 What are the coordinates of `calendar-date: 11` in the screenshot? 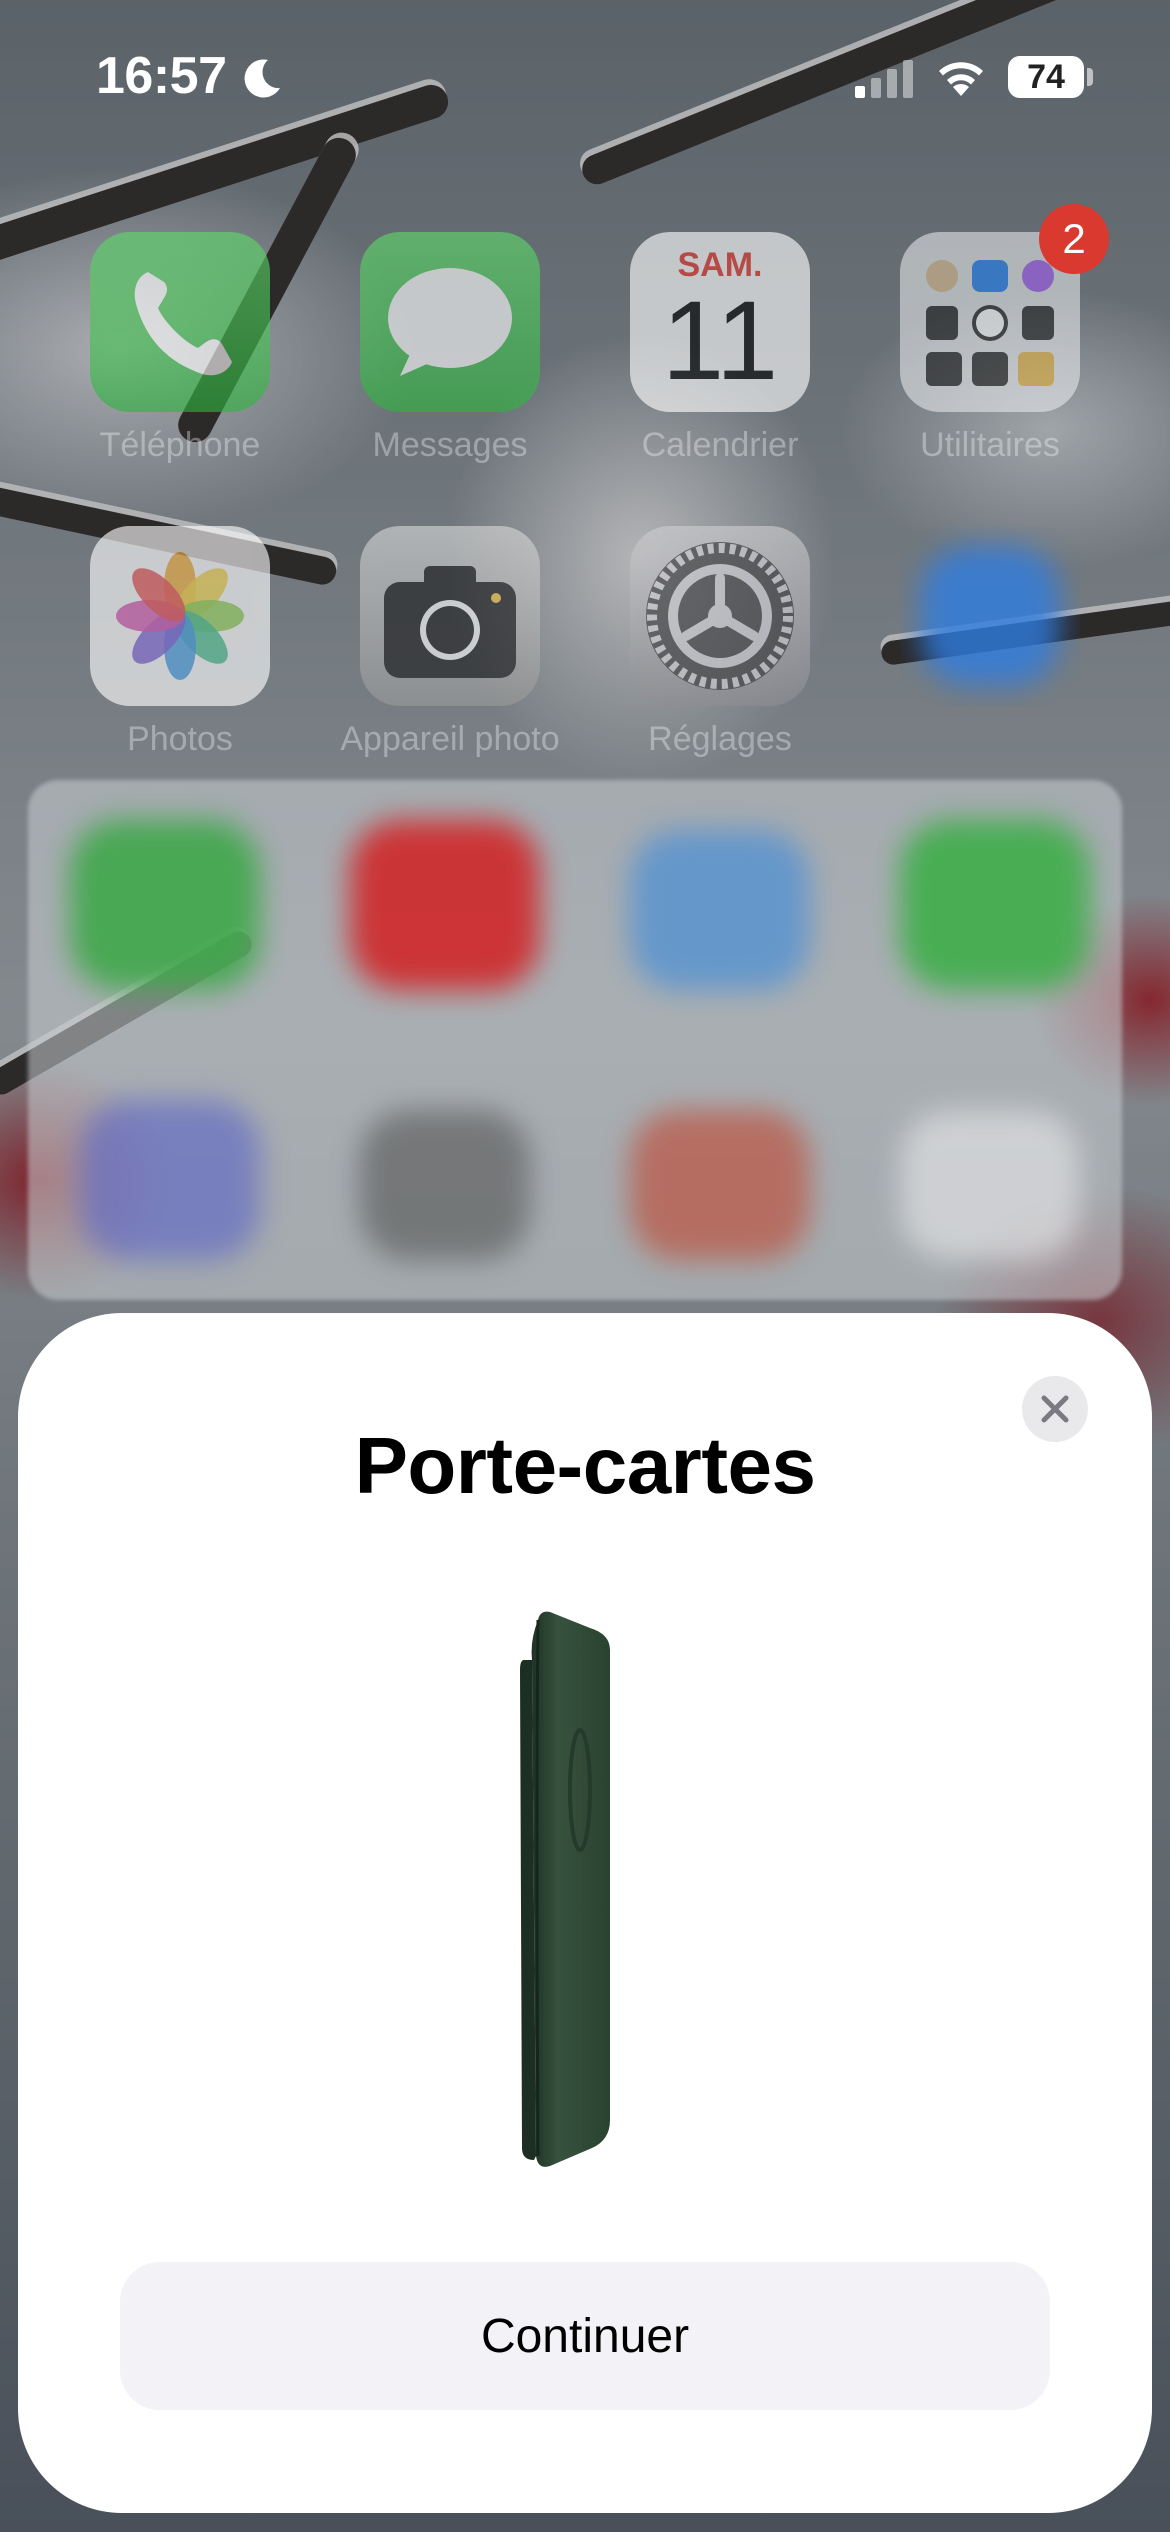 It's located at (720, 340).